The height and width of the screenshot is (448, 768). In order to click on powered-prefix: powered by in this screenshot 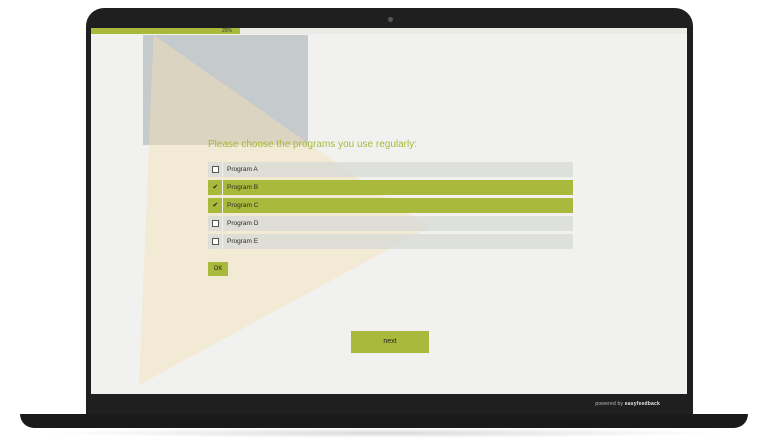, I will do `click(609, 404)`.